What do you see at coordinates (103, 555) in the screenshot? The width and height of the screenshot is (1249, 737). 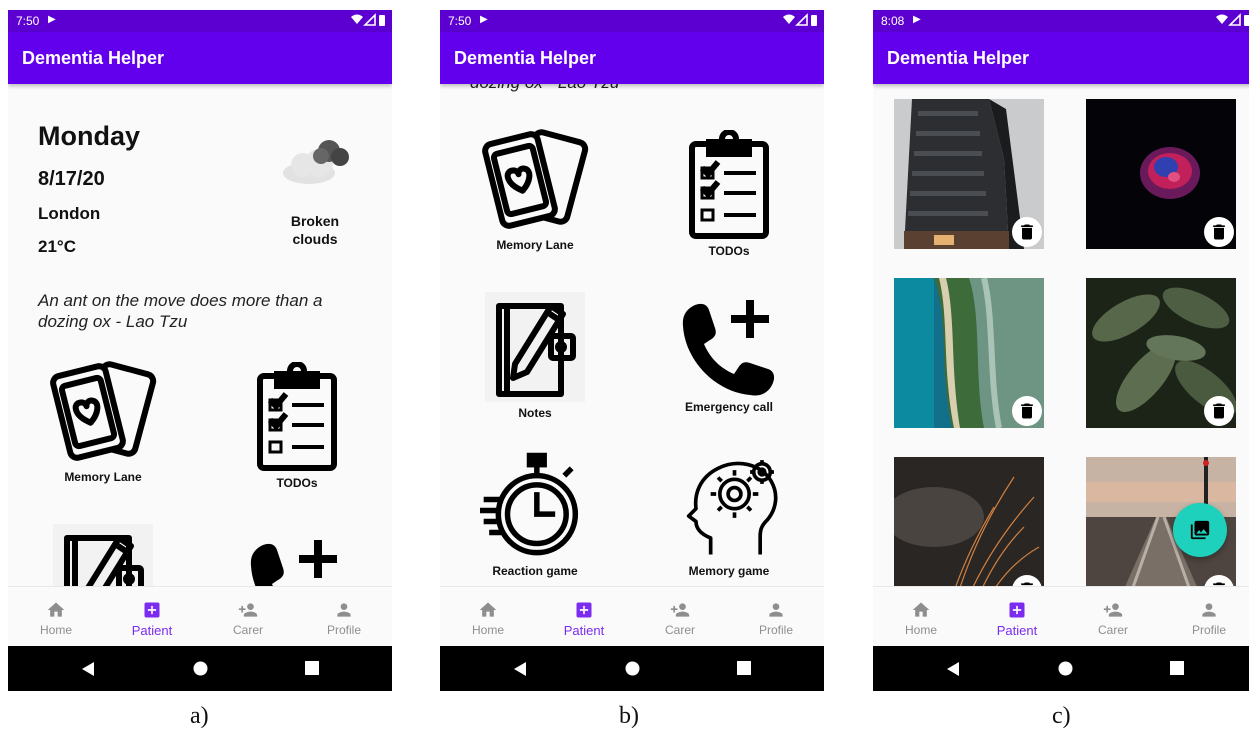 I see `notes-tile` at bounding box center [103, 555].